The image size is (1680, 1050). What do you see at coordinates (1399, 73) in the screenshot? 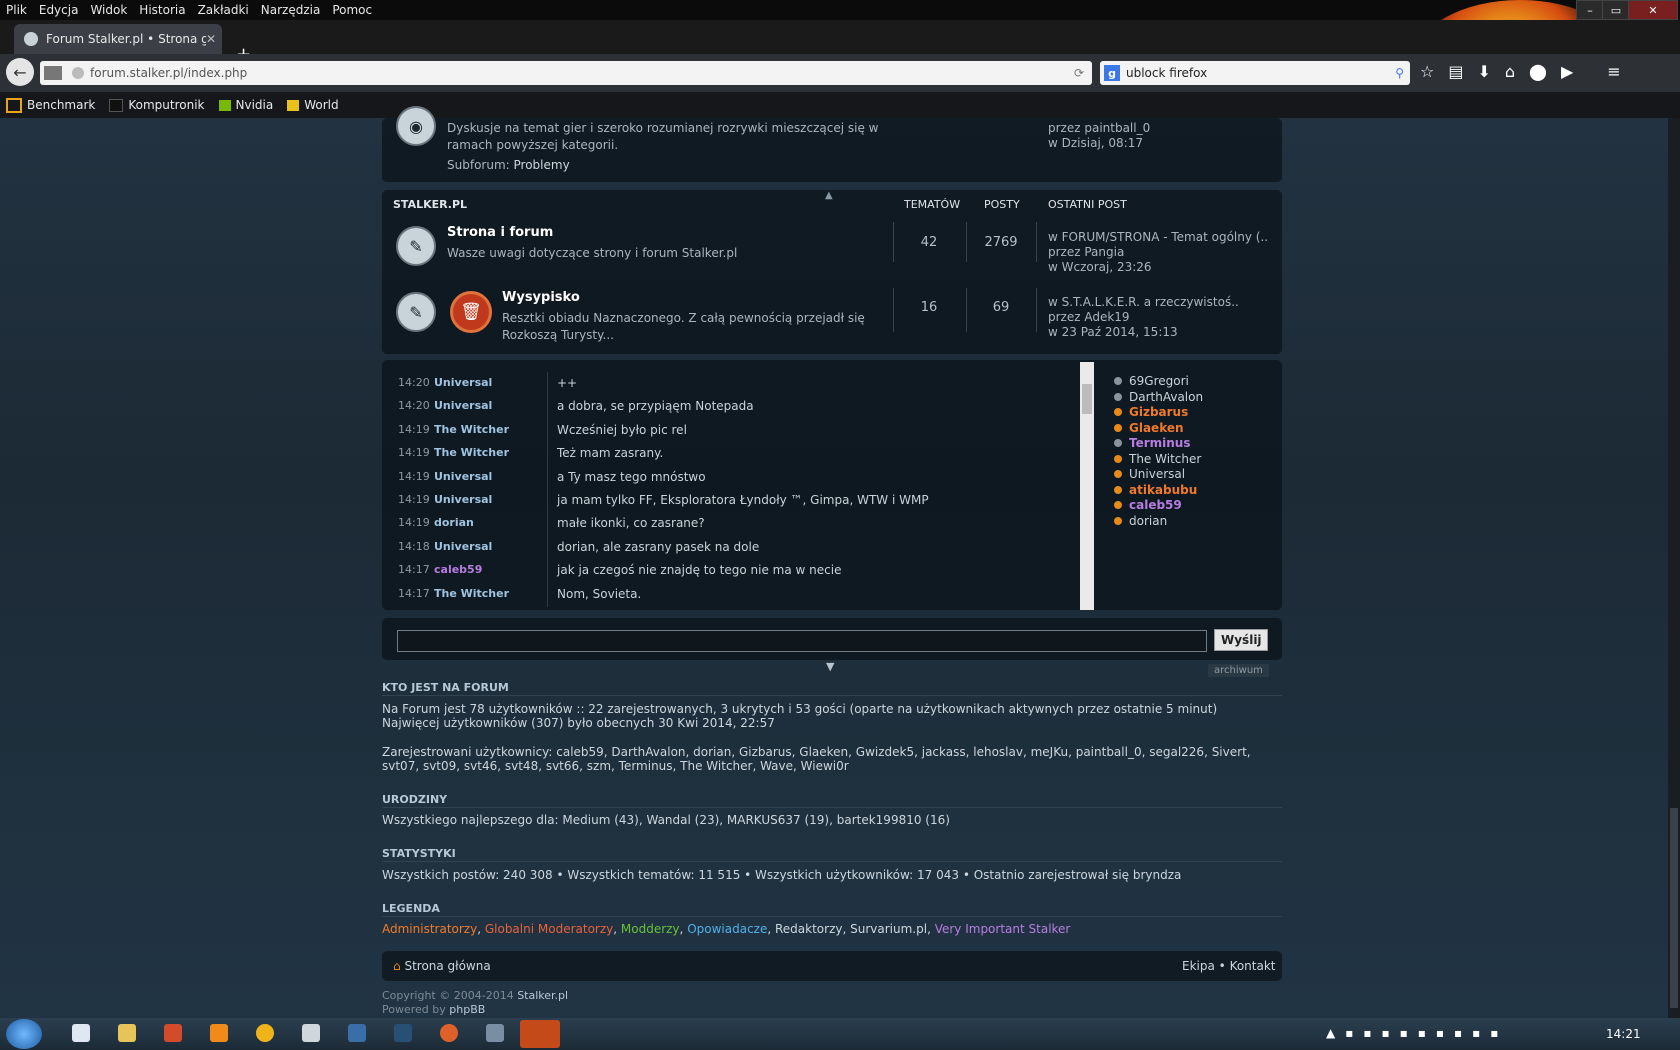
I see `search-icon: ⚲` at bounding box center [1399, 73].